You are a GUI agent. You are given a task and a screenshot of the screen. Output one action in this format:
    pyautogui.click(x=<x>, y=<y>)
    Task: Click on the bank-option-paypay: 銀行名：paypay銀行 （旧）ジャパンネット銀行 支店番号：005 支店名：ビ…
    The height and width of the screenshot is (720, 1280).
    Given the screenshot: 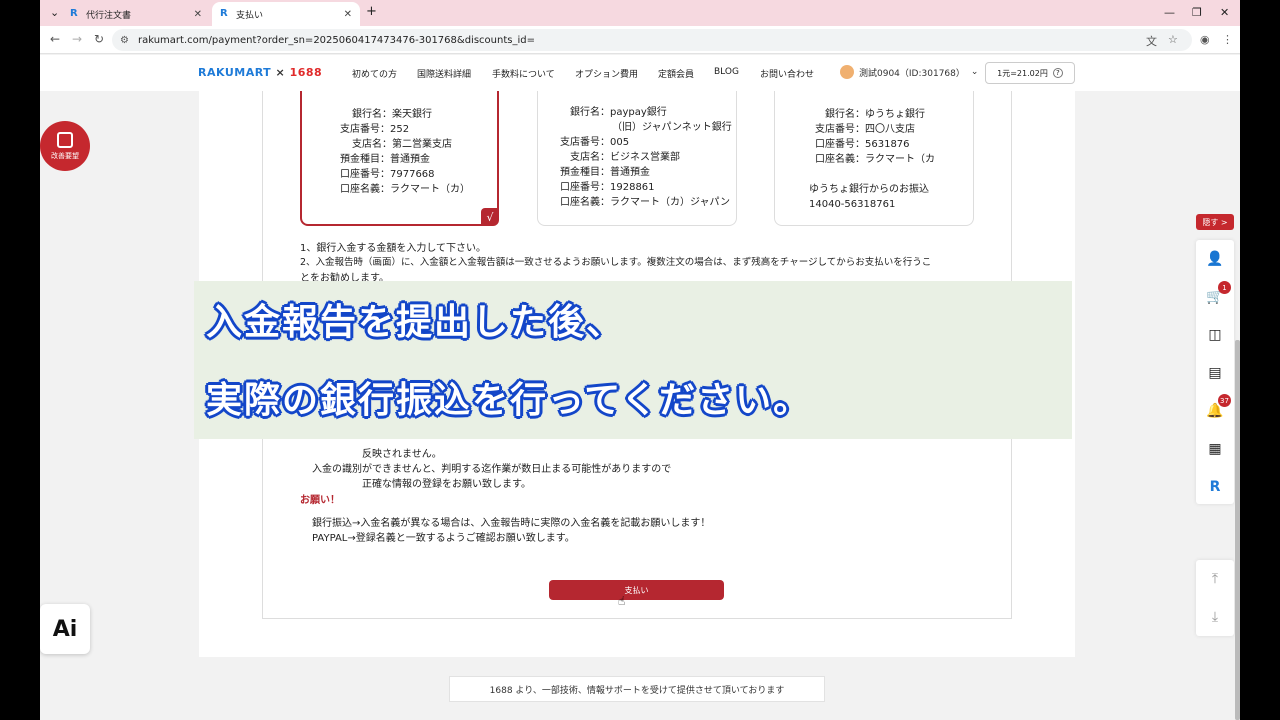 What is the action you would take?
    pyautogui.click(x=637, y=158)
    